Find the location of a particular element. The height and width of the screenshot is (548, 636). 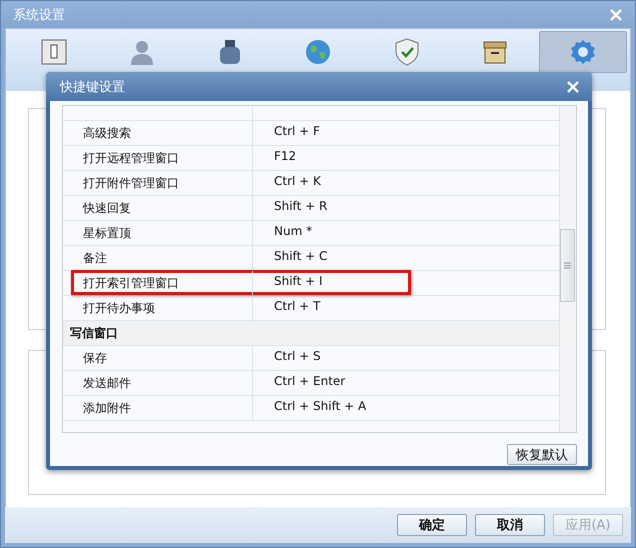

tab is located at coordinates (582, 52).